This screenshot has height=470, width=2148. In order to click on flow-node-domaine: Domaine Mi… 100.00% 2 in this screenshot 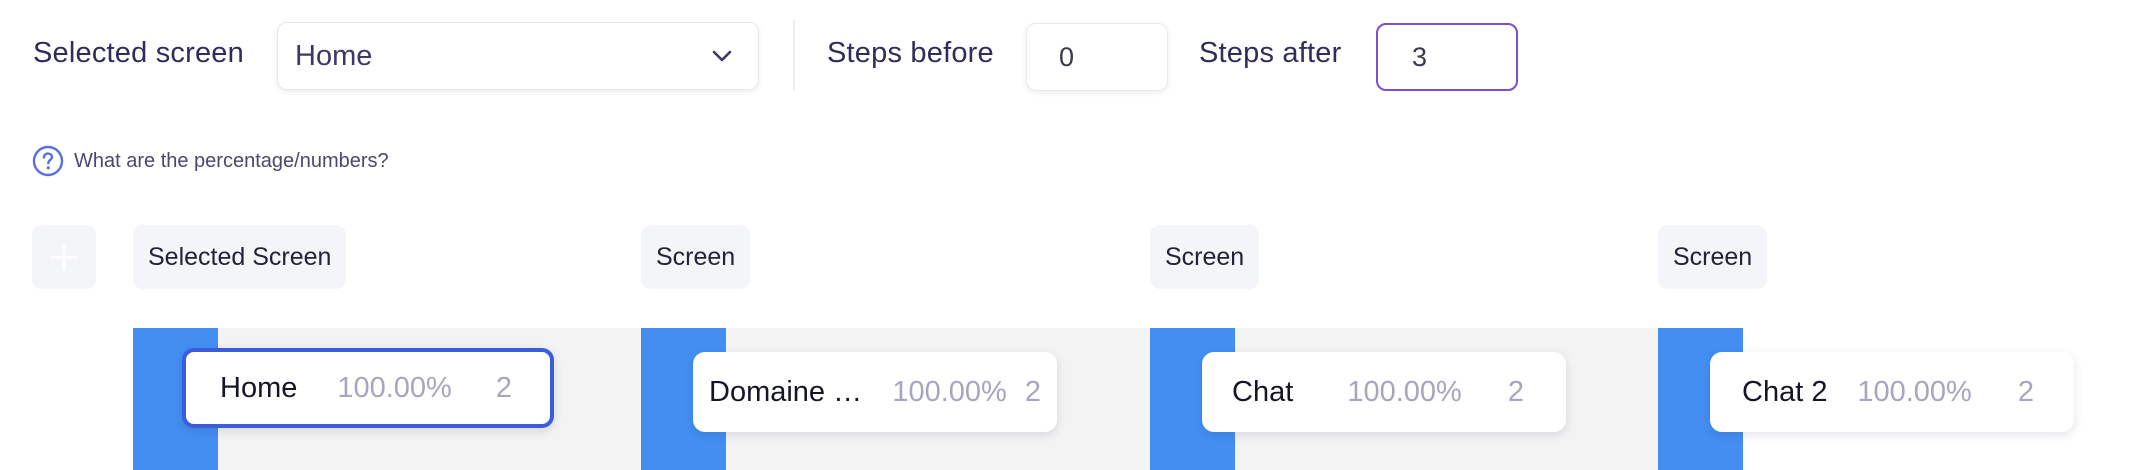, I will do `click(875, 392)`.